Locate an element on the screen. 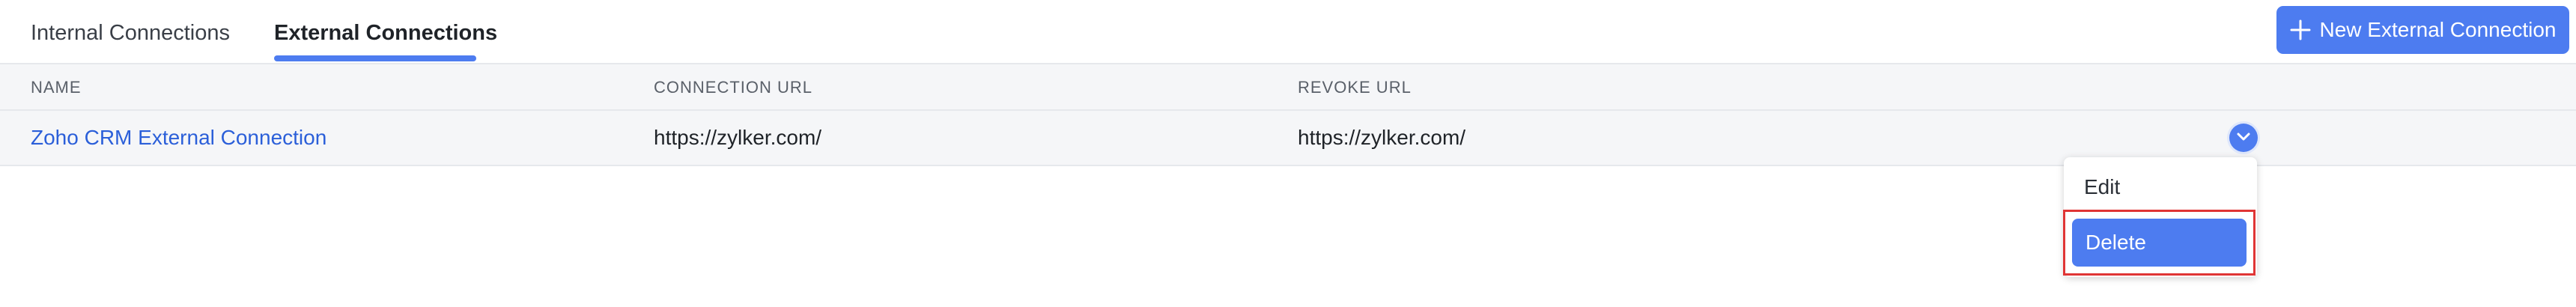 The width and height of the screenshot is (2576, 307). menu-item-delete: Delete is located at coordinates (2159, 243).